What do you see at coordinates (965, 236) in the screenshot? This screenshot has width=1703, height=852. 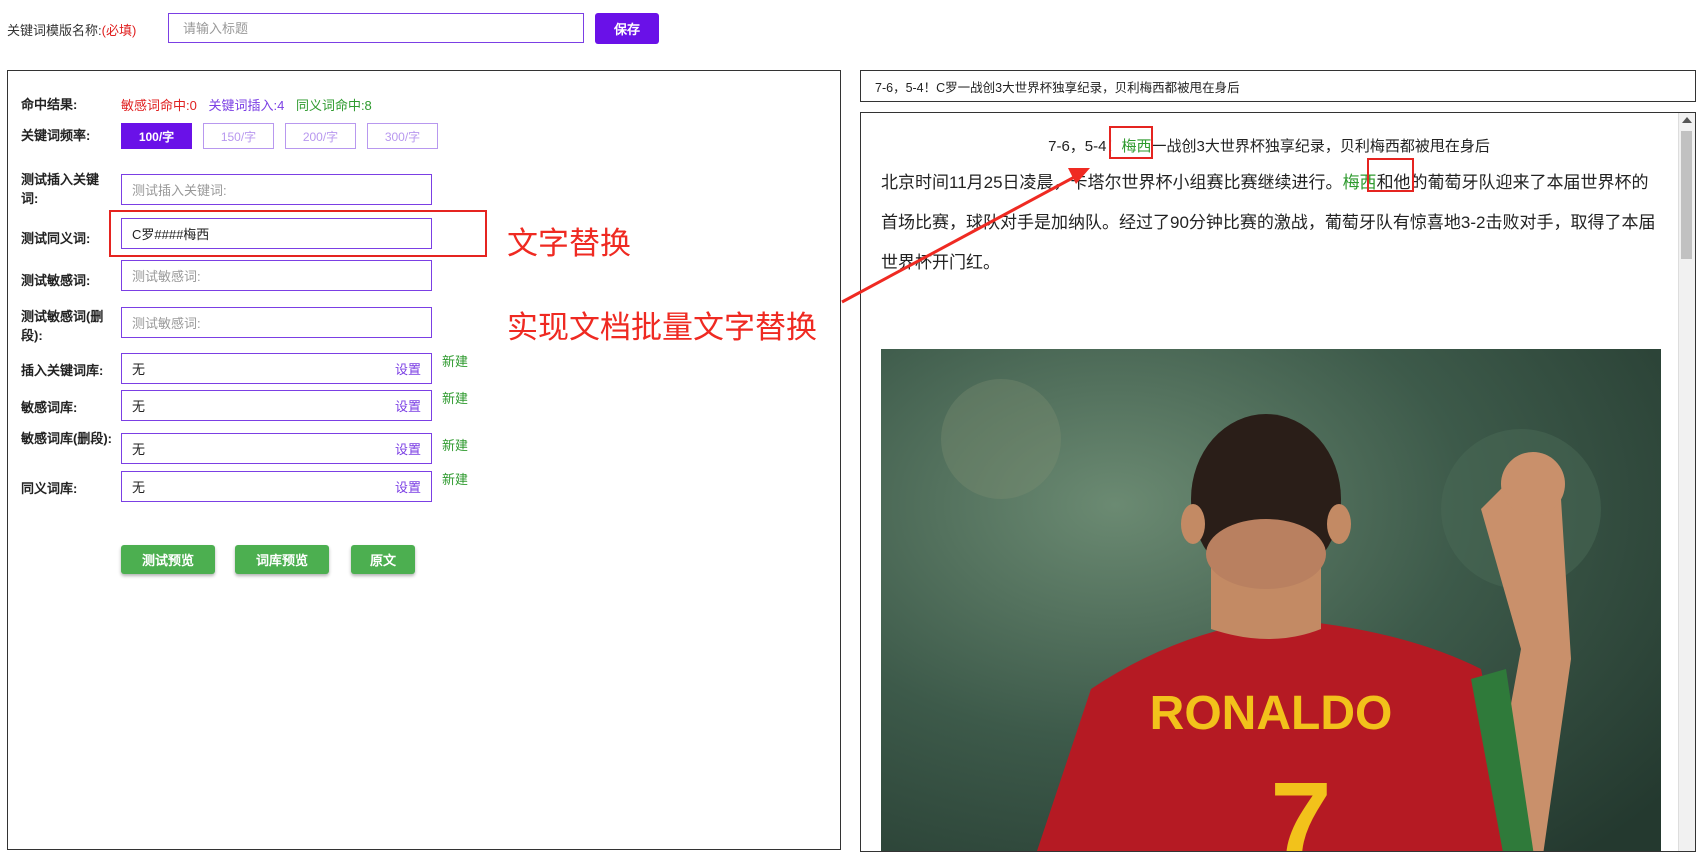 I see `annotation-arrow` at bounding box center [965, 236].